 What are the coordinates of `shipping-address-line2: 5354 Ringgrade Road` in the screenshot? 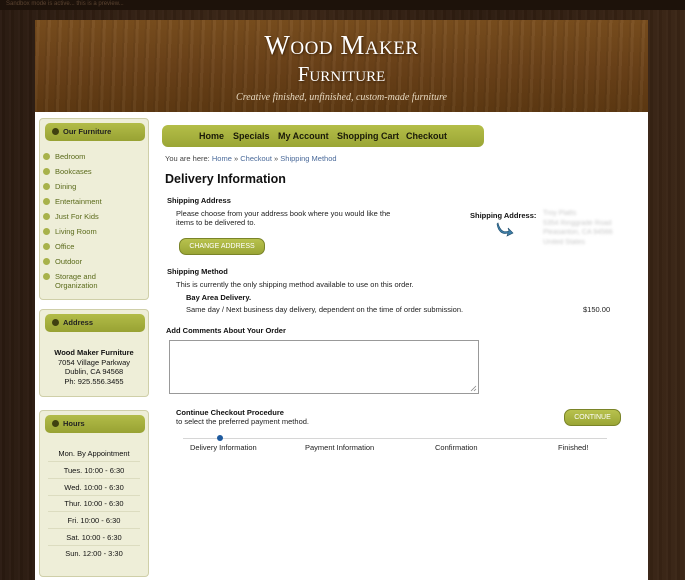 It's located at (577, 223).